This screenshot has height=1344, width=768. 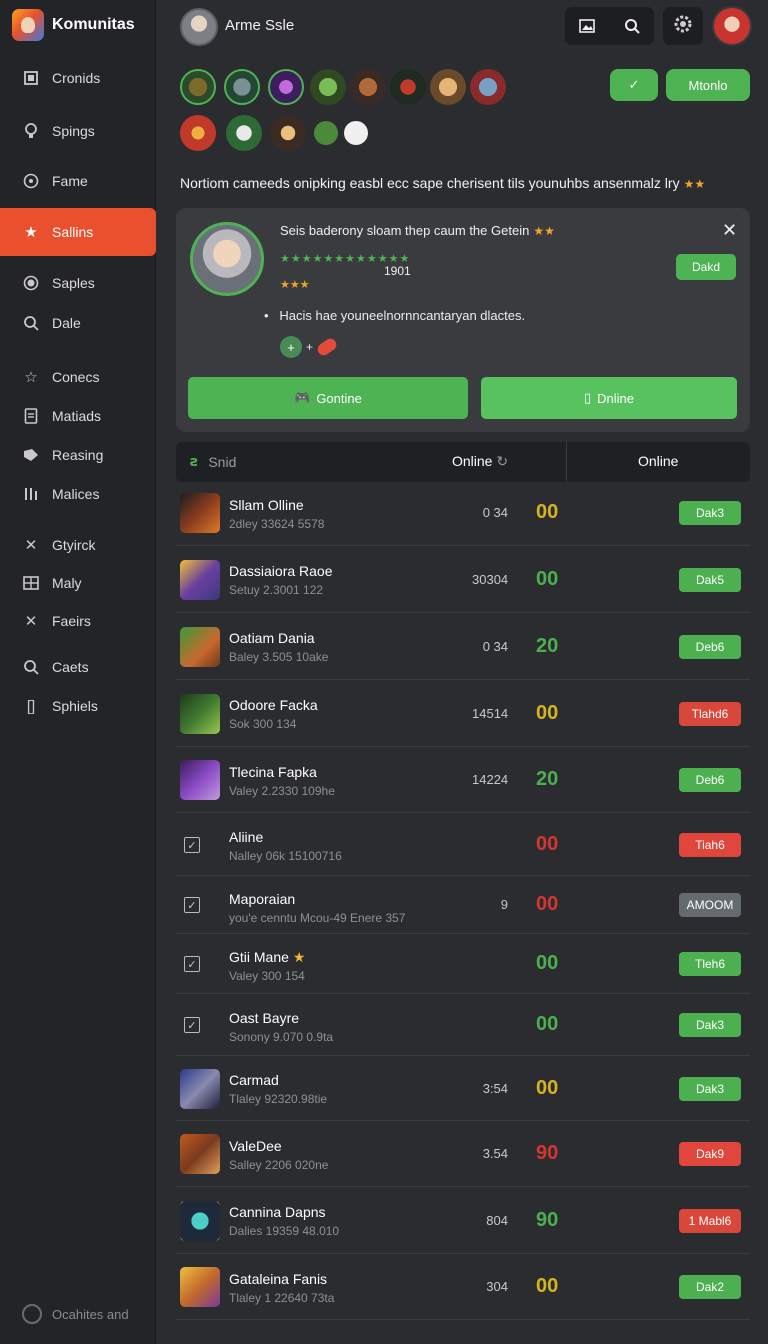 I want to click on sidebar-item-label: Maly, so click(x=67, y=583).